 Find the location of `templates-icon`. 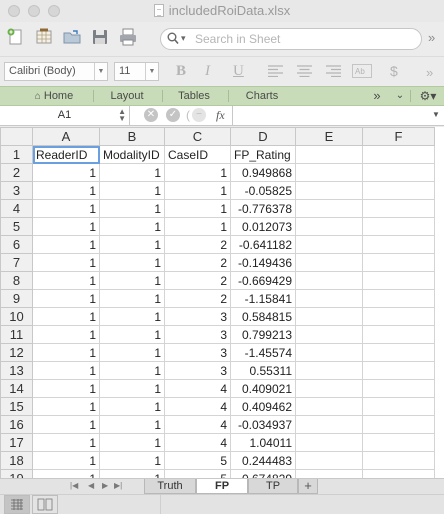

templates-icon is located at coordinates (44, 37).